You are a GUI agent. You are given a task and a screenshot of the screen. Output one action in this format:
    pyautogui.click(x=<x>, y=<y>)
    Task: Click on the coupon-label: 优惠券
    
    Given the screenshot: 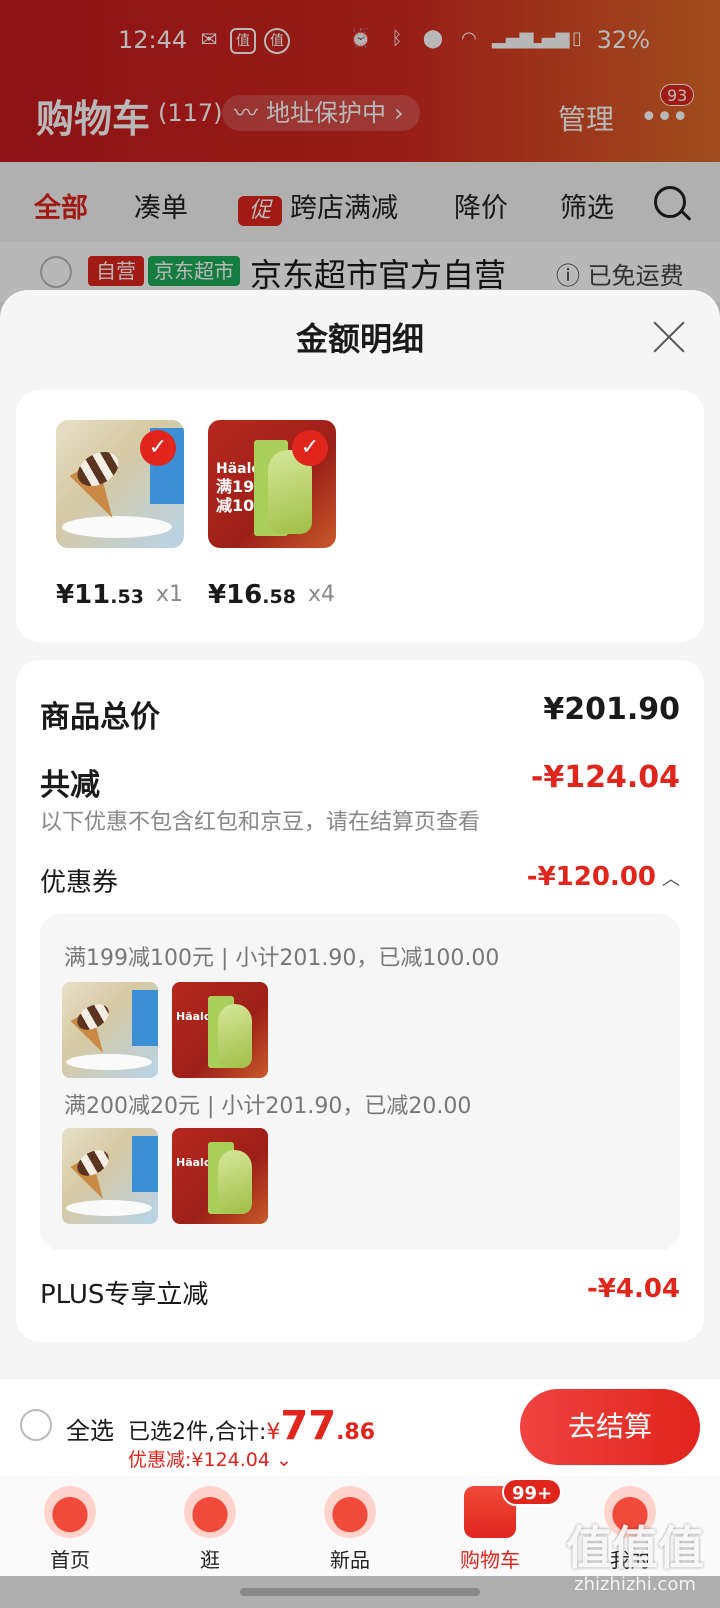 What is the action you would take?
    pyautogui.click(x=79, y=883)
    